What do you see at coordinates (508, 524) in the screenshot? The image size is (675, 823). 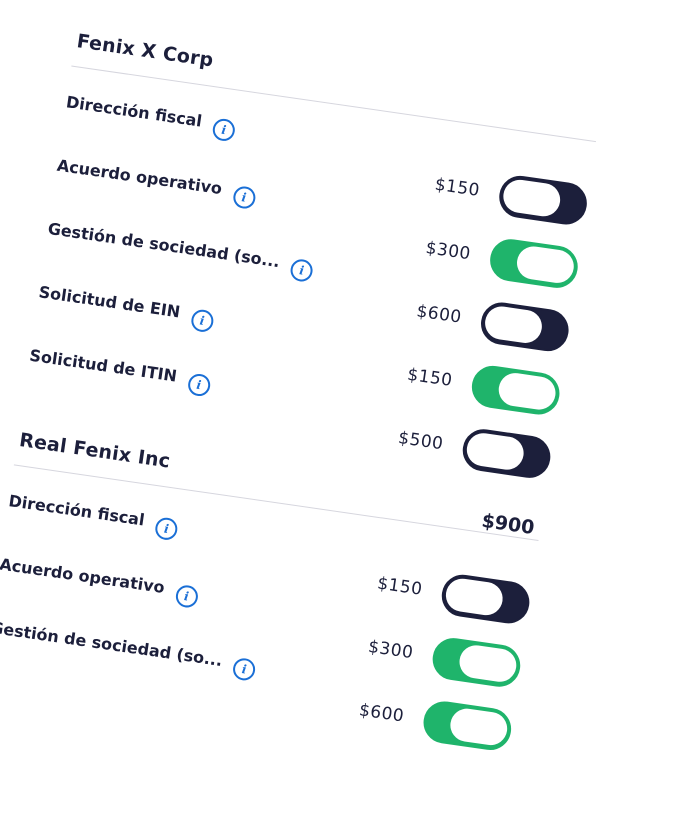 I see `section-total: $900` at bounding box center [508, 524].